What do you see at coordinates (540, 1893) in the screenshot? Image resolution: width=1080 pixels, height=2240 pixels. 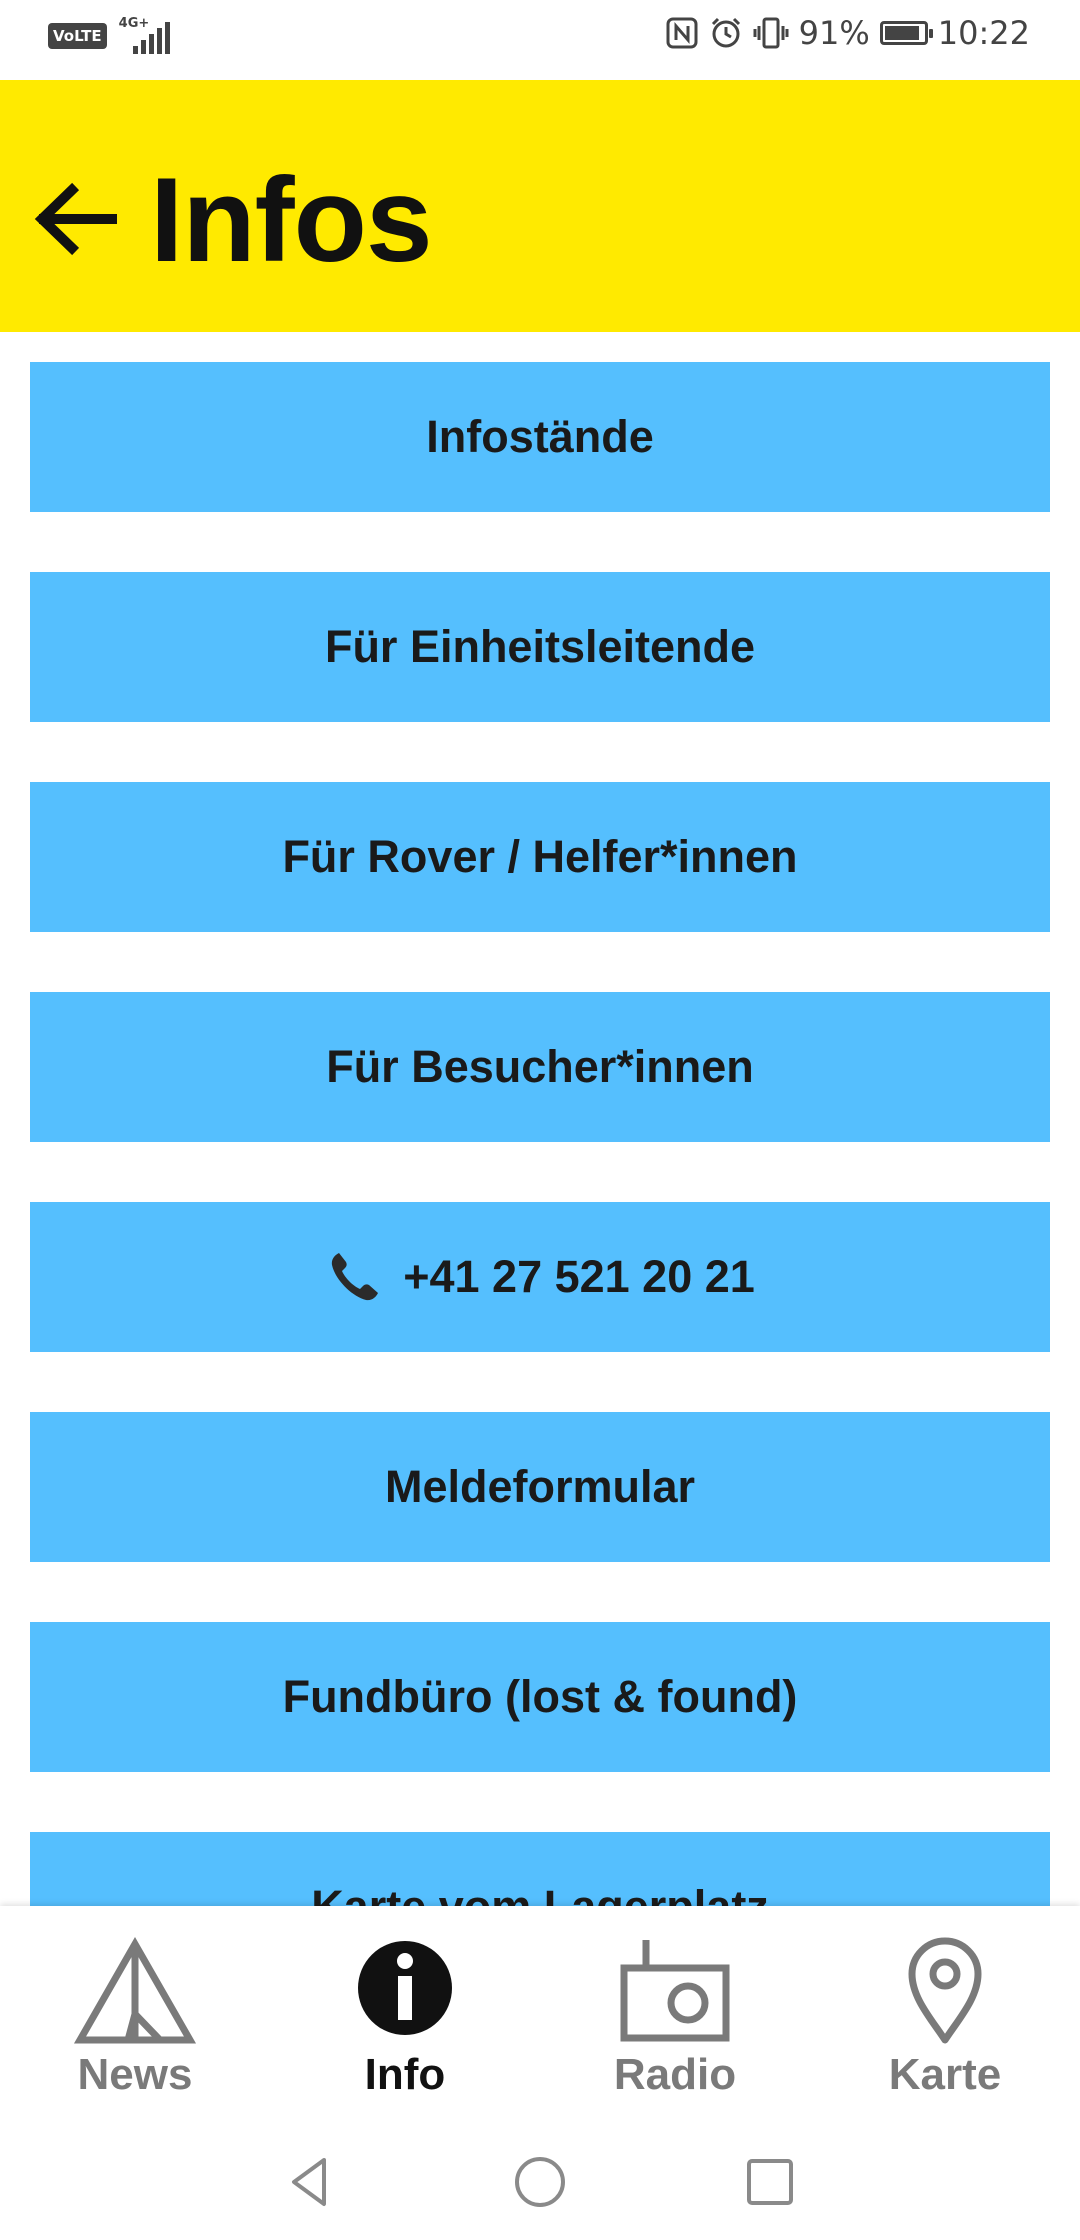 I see `menu-button-label: Karte vom Lagerplatz` at bounding box center [540, 1893].